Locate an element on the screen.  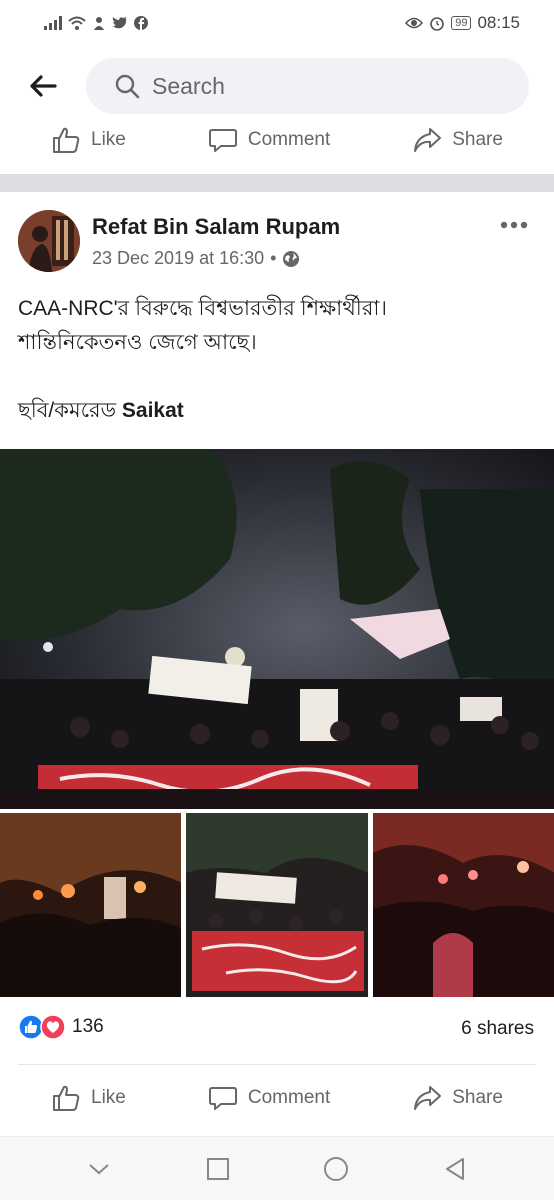
back-button is located at coordinates (43, 86).